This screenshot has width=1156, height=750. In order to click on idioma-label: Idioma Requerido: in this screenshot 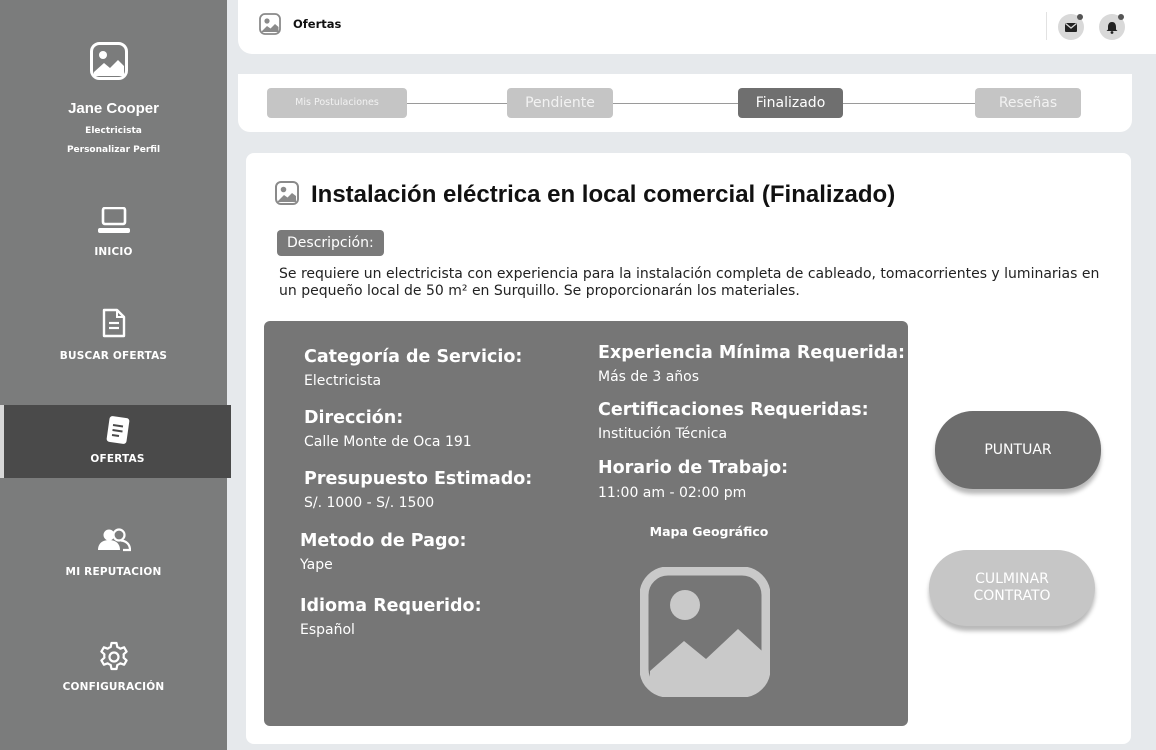, I will do `click(391, 606)`.